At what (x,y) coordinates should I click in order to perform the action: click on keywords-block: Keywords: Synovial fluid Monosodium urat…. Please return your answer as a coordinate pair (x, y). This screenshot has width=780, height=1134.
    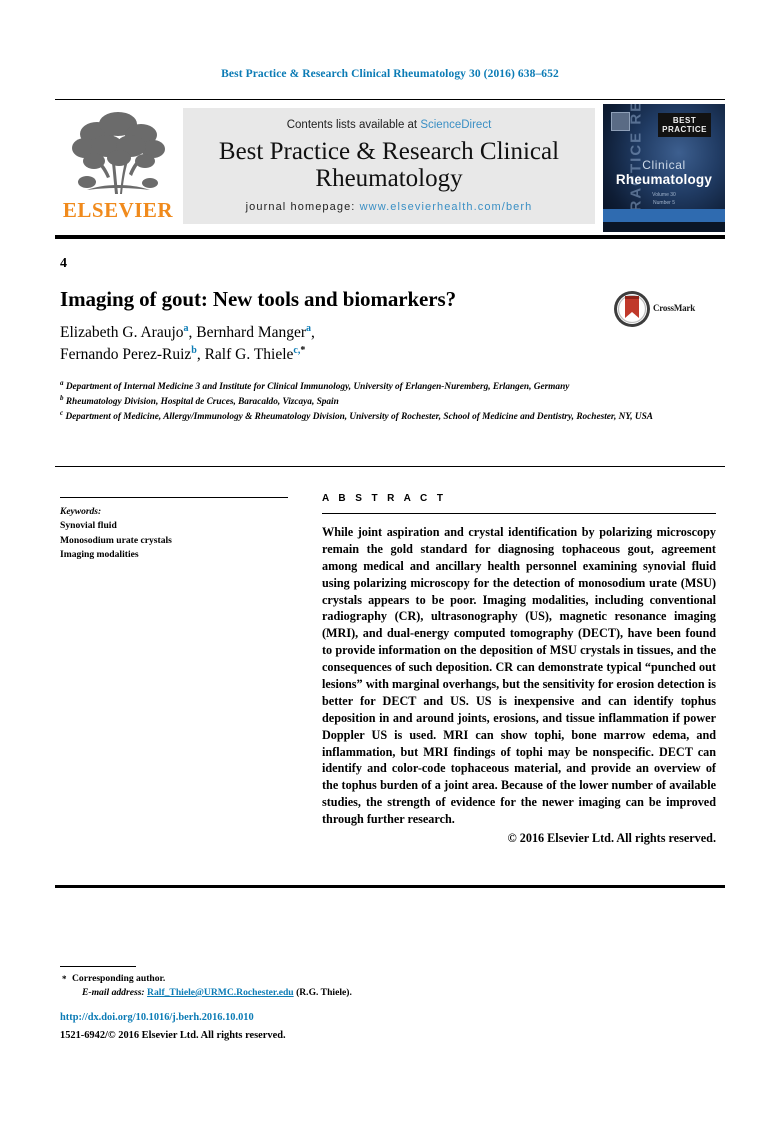
    Looking at the image, I should click on (177, 530).